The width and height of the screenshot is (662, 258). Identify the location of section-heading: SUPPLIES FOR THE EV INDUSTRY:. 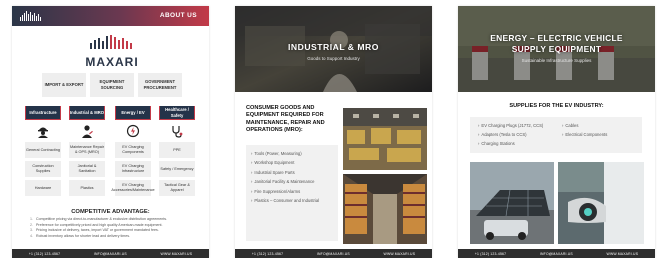
(556, 106).